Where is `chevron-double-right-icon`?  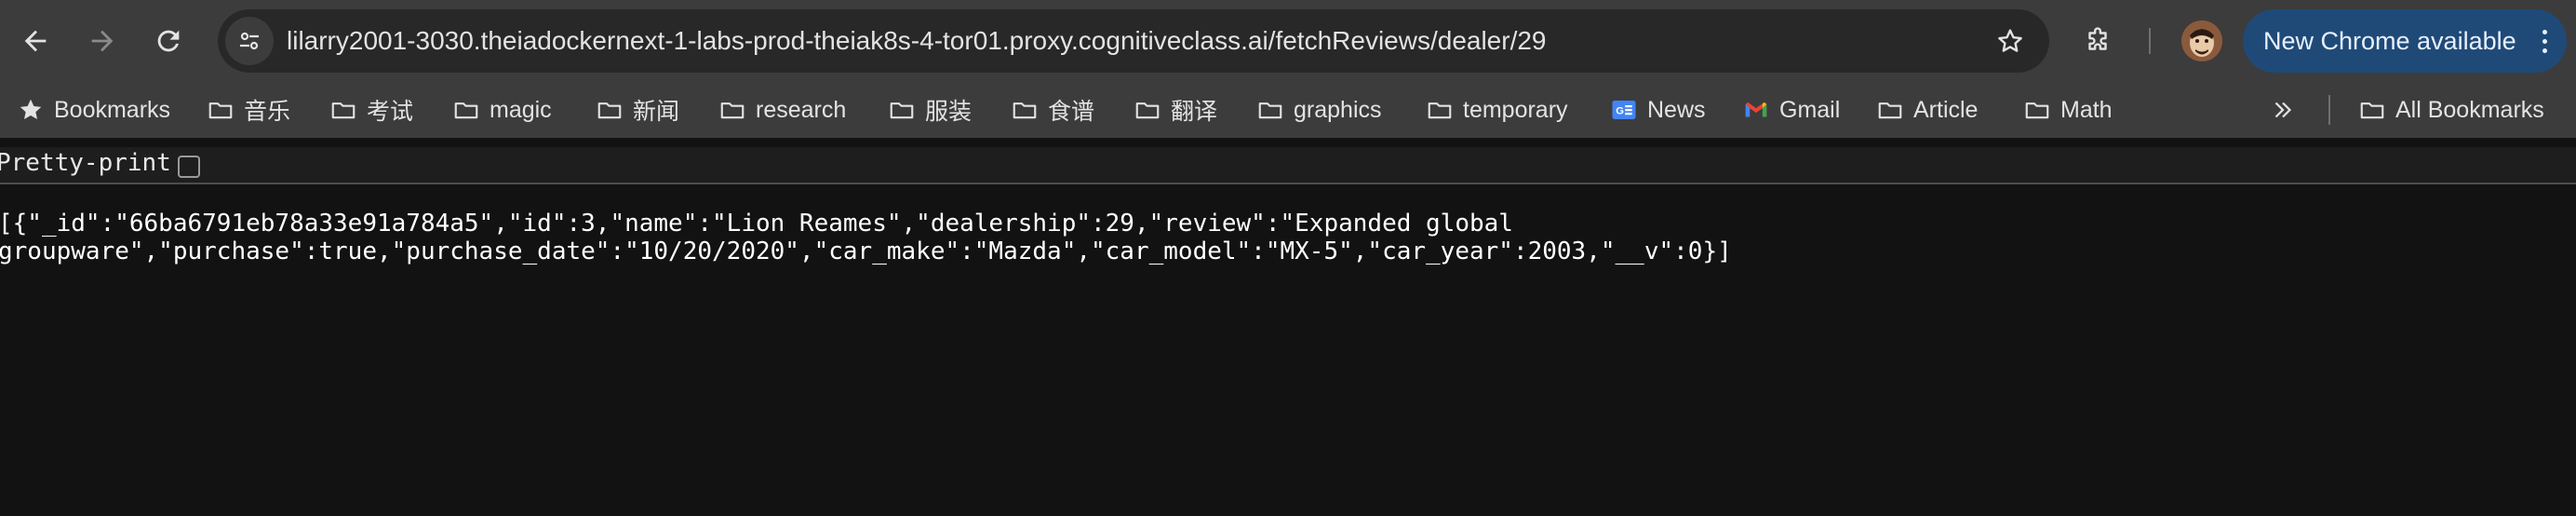
chevron-double-right-icon is located at coordinates (2283, 110).